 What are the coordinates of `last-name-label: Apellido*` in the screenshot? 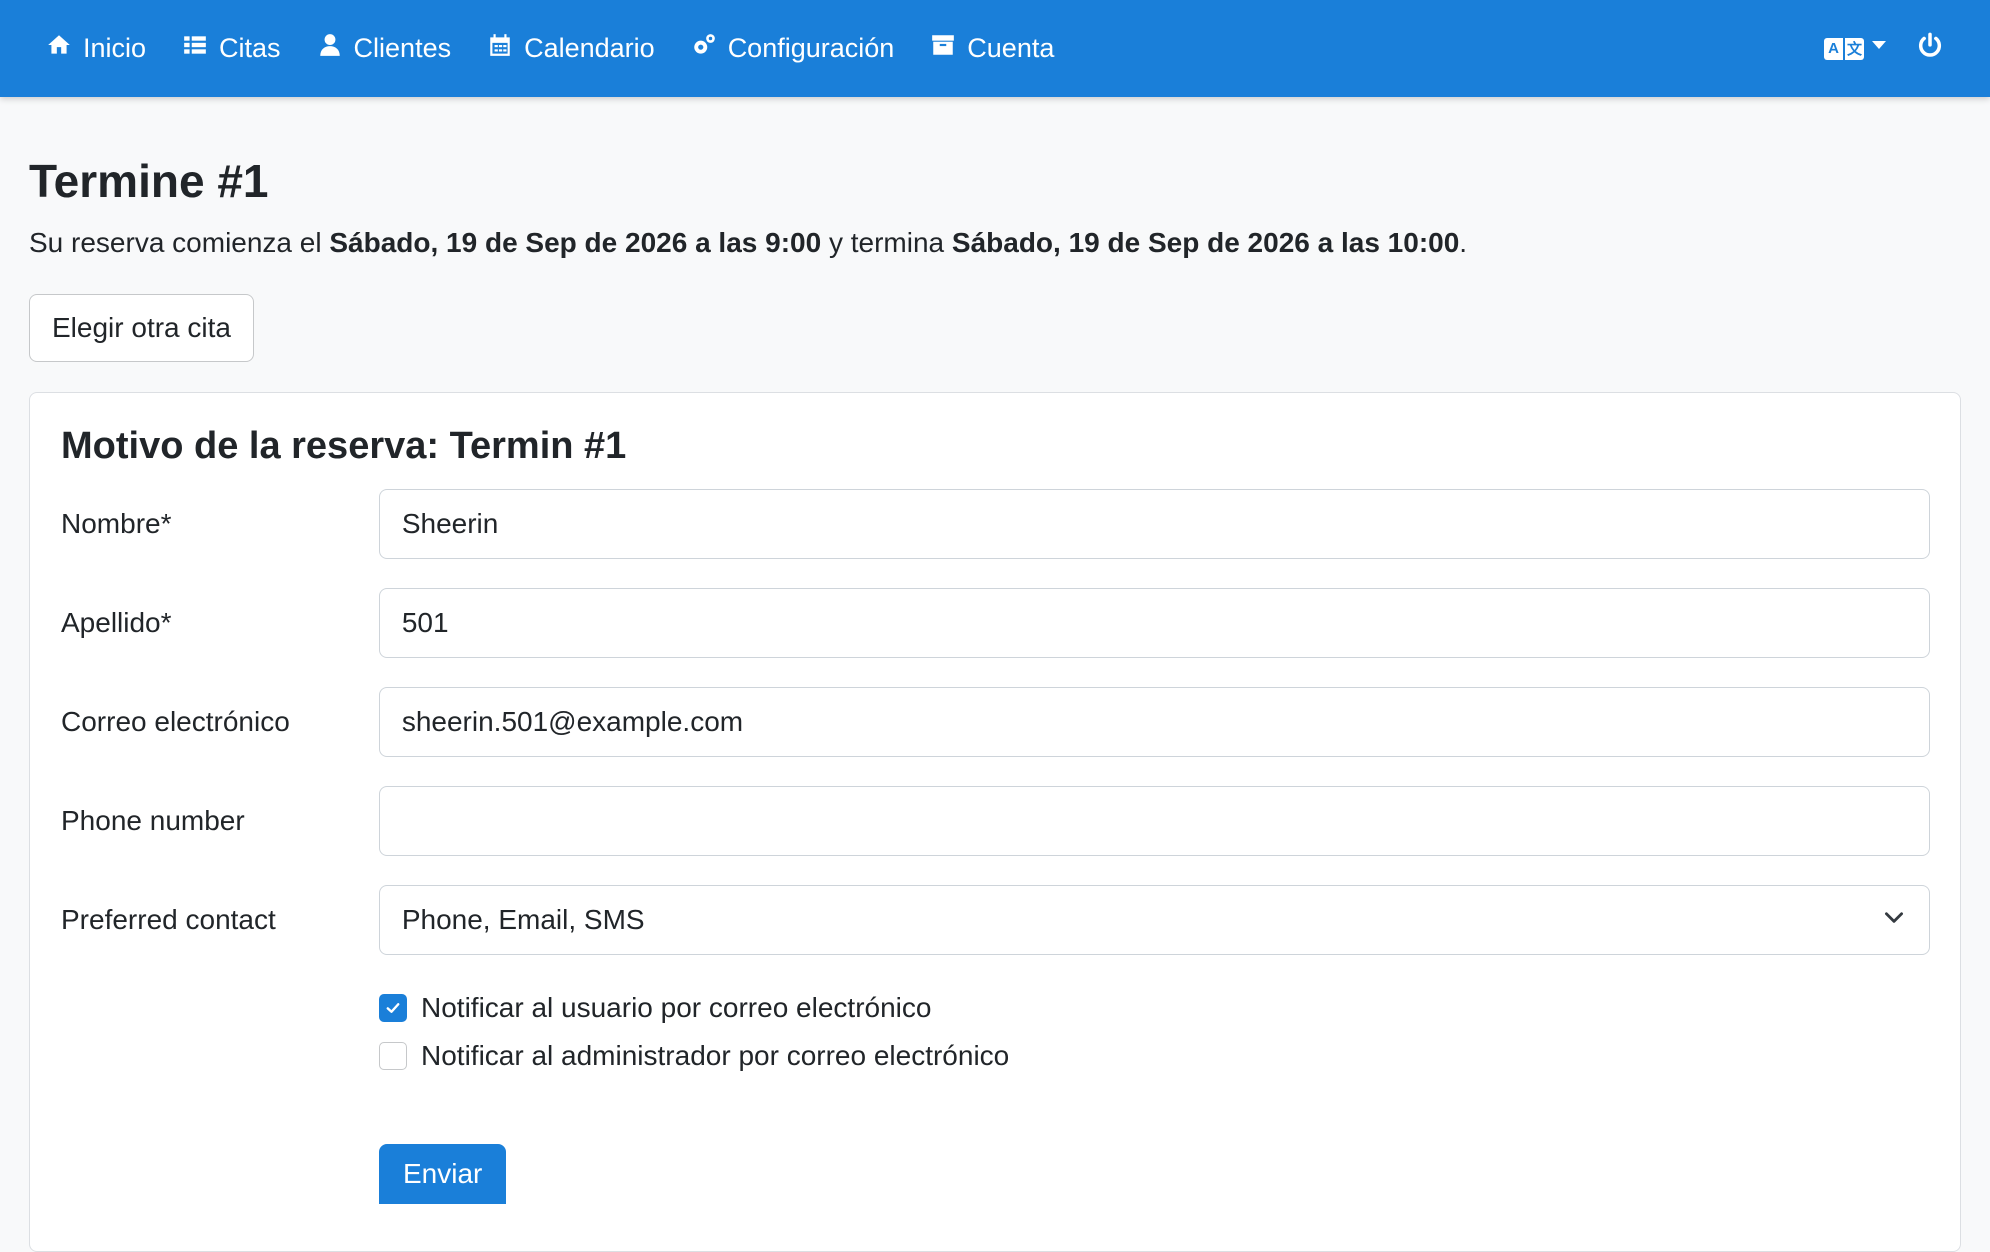 It's located at (116, 622).